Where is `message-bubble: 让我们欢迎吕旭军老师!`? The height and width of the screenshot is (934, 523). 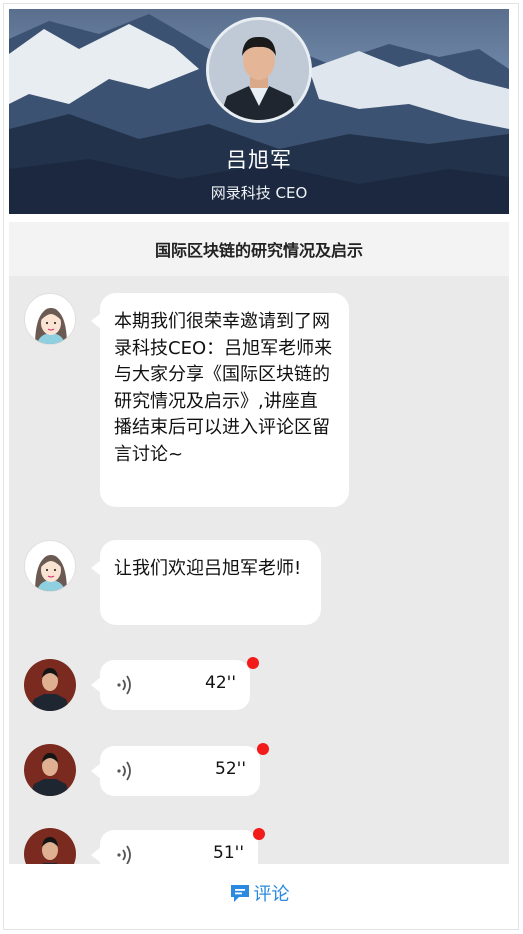
message-bubble: 让我们欢迎吕旭军老师! is located at coordinates (206, 582).